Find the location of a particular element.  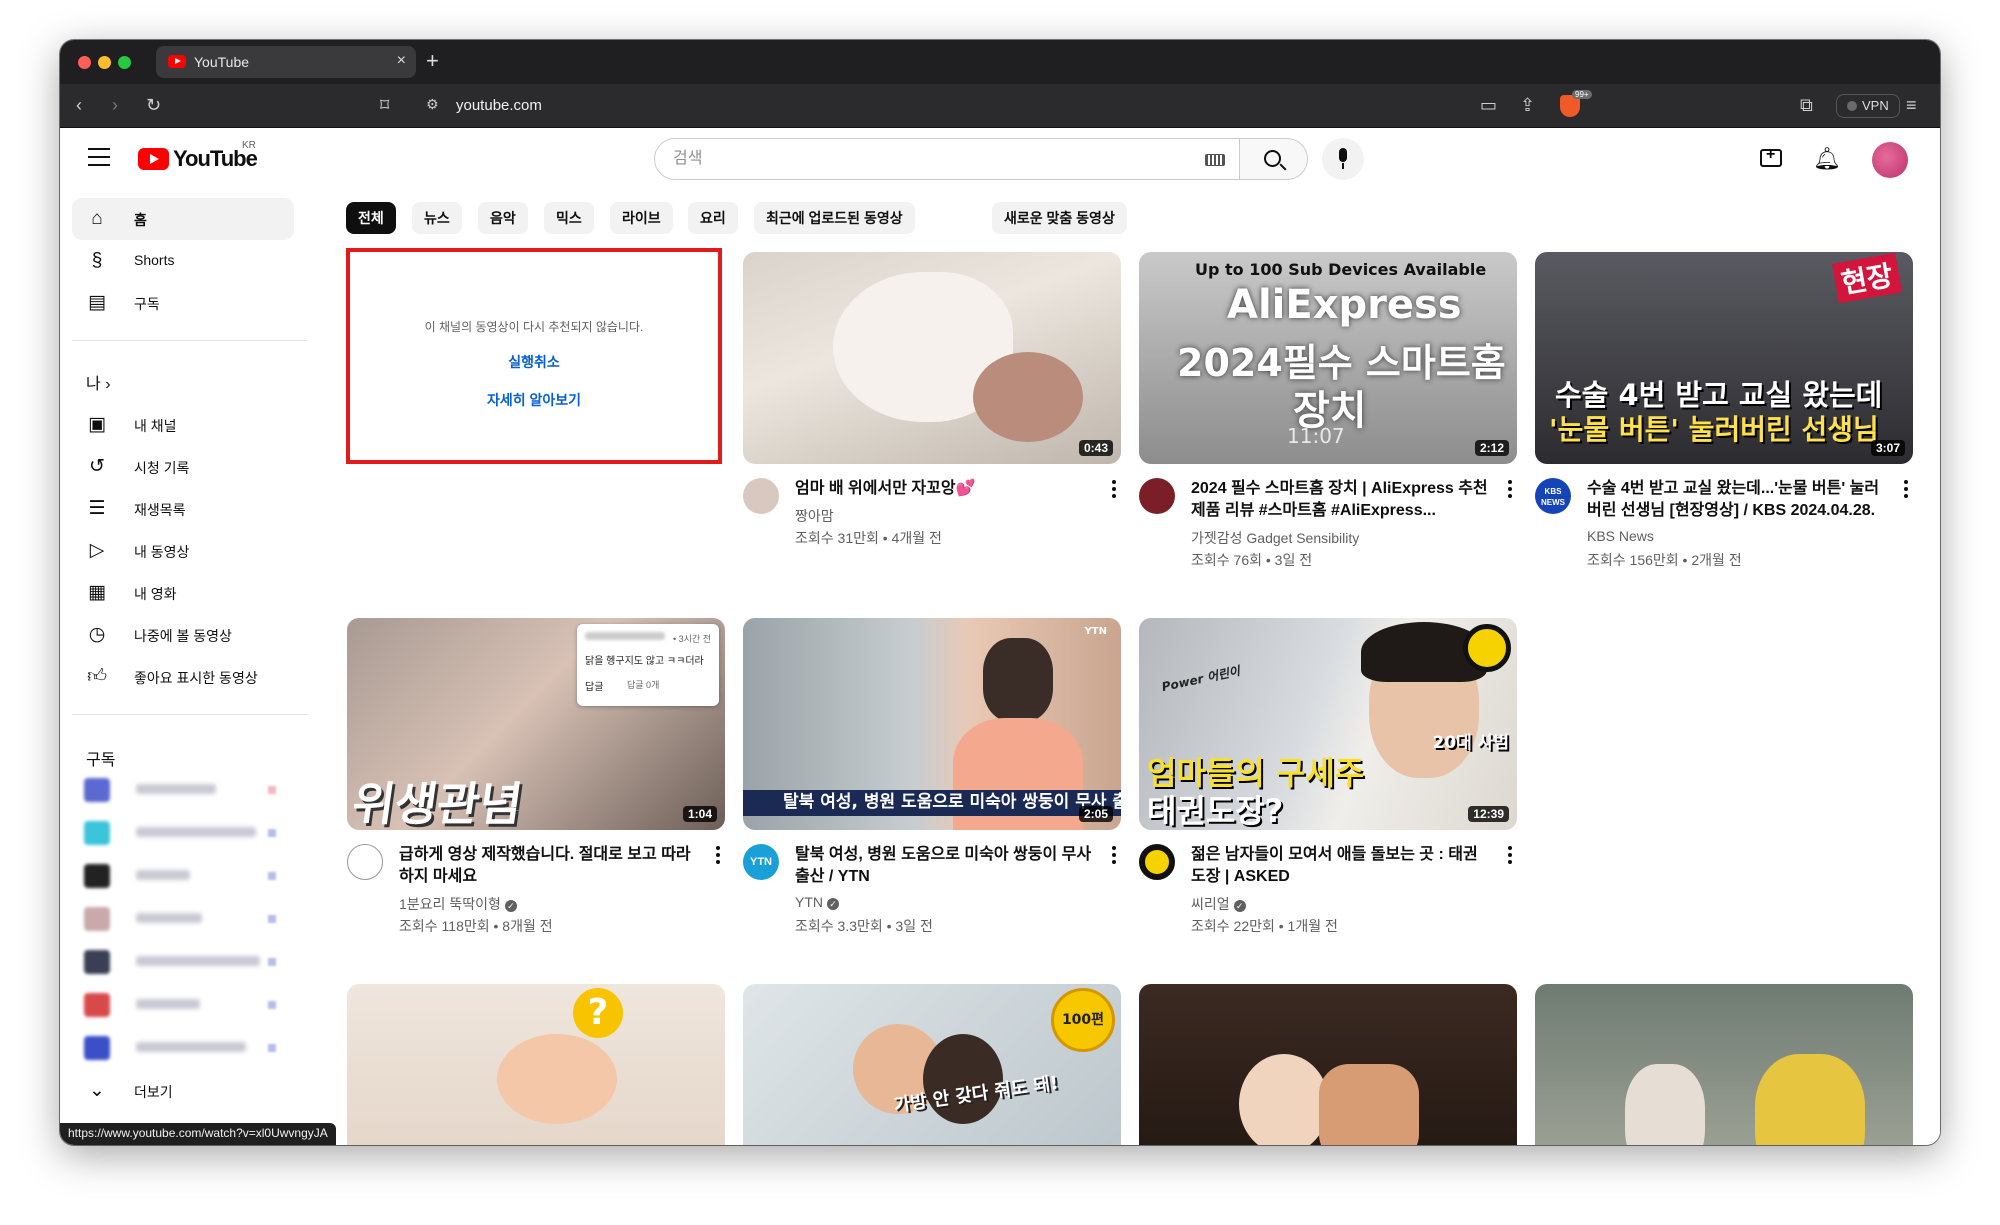

search-button is located at coordinates (1274, 159).